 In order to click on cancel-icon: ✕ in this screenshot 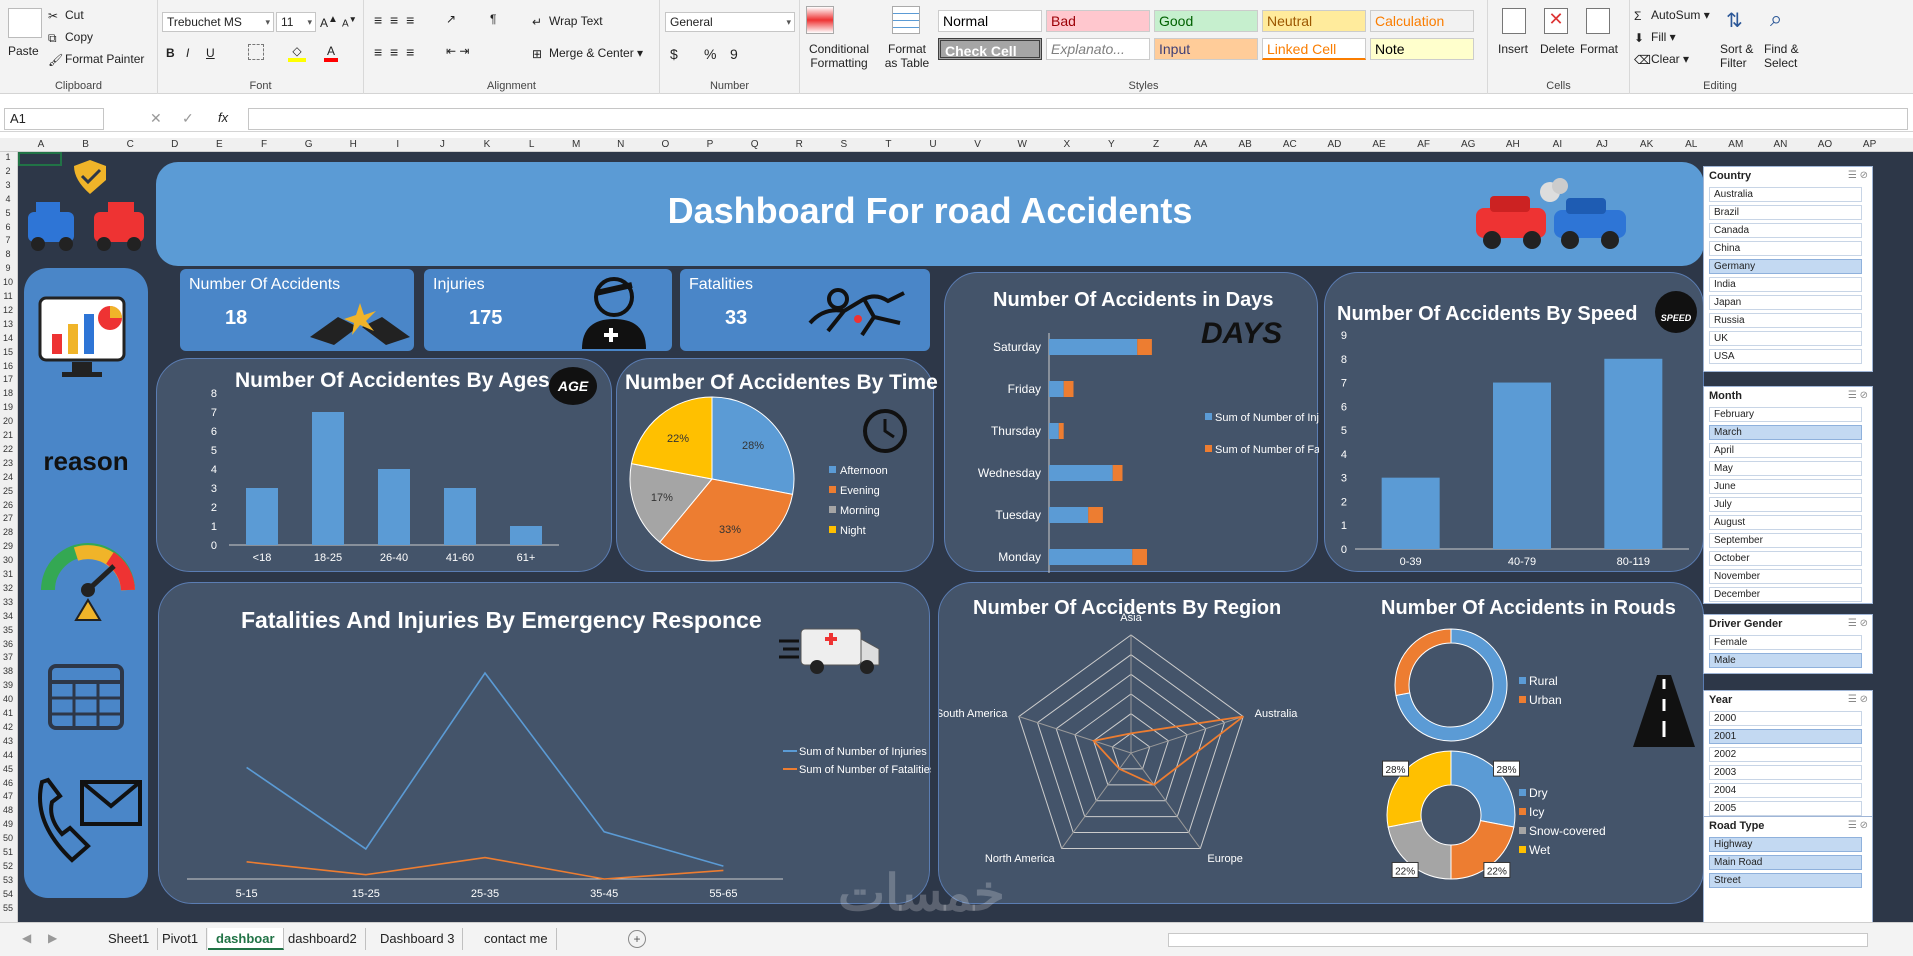, I will do `click(156, 118)`.